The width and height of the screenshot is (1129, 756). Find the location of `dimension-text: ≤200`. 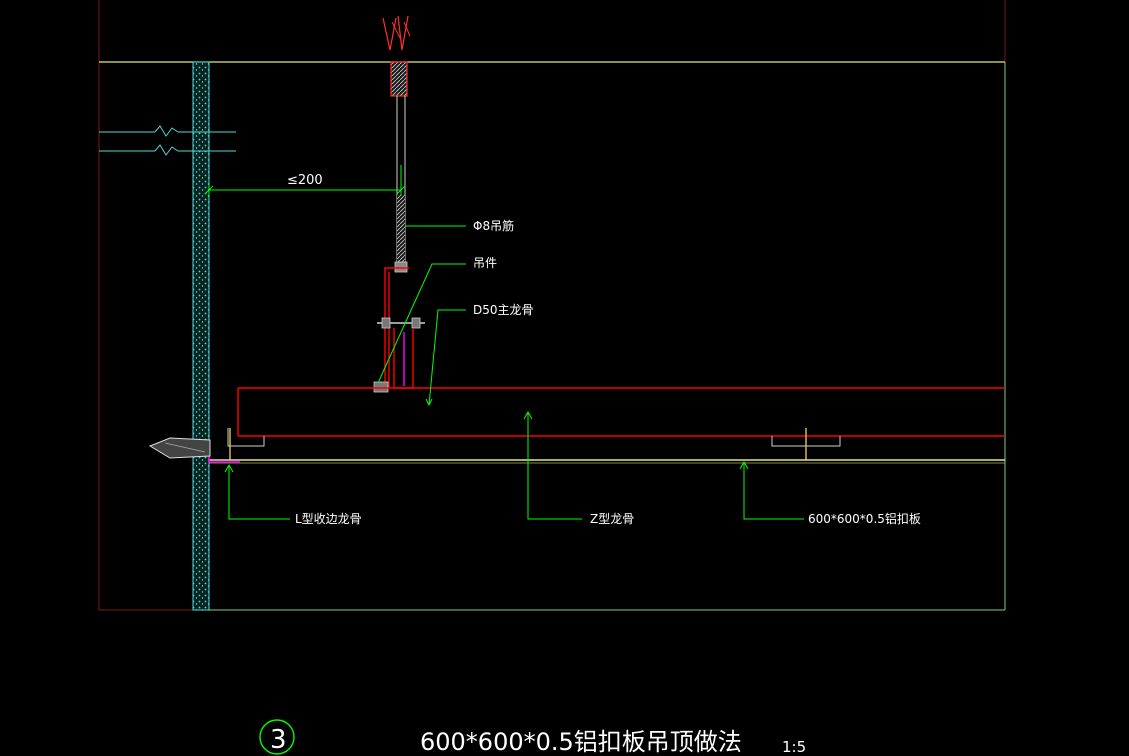

dimension-text: ≤200 is located at coordinates (305, 180).